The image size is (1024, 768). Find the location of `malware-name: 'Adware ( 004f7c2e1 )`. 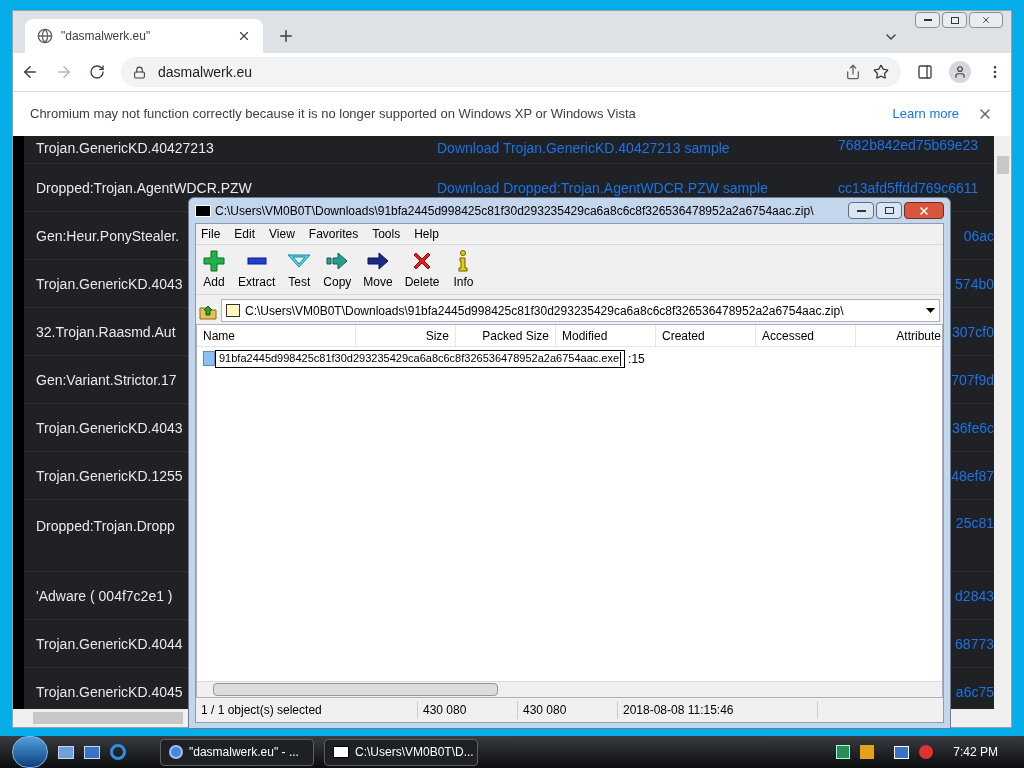

malware-name: 'Adware ( 004f7c2e1 ) is located at coordinates (104, 595).